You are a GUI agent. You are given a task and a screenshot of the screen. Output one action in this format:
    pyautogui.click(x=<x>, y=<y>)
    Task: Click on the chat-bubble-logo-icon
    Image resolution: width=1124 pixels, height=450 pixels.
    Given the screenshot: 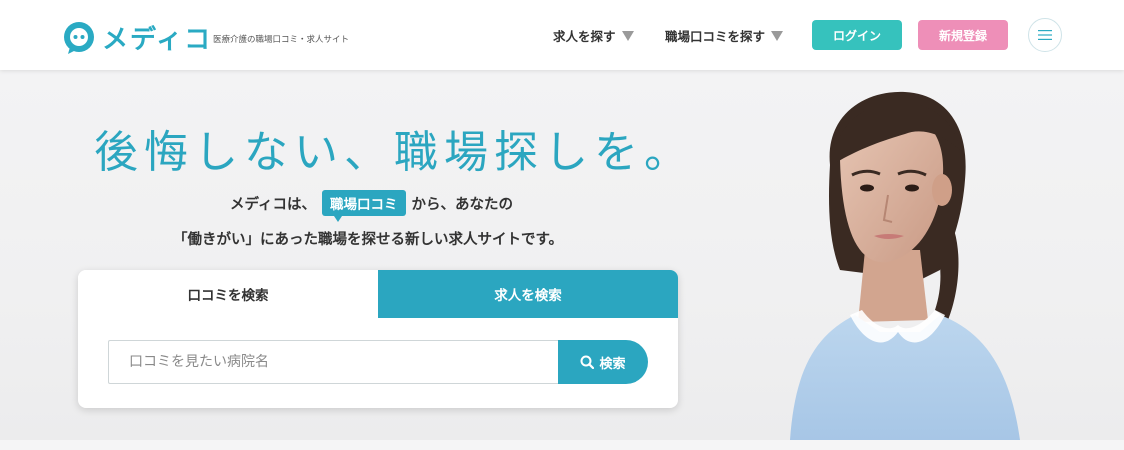 What is the action you would take?
    pyautogui.click(x=79, y=38)
    